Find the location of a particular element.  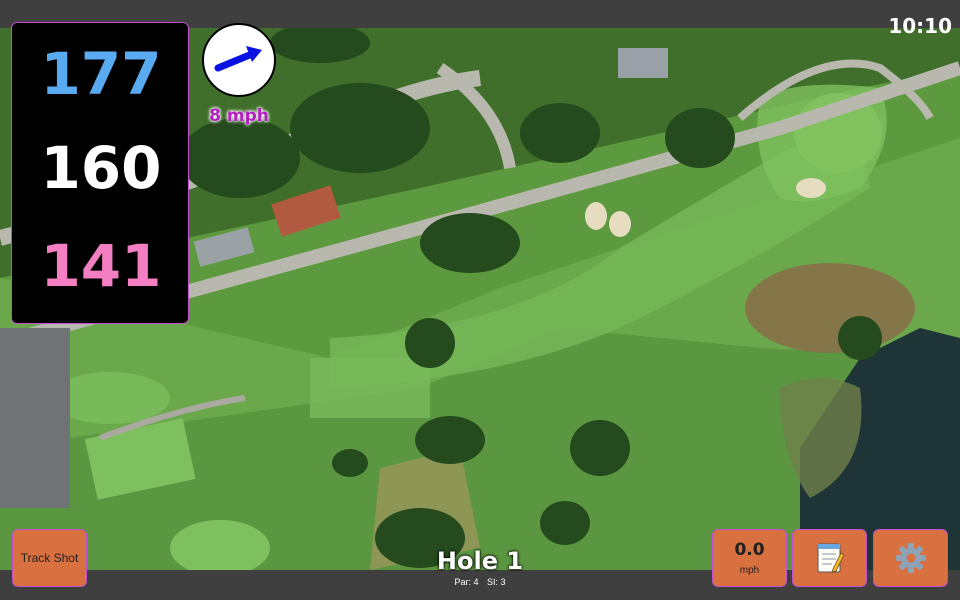

track-shot-label: Track Shot is located at coordinates (49, 557).